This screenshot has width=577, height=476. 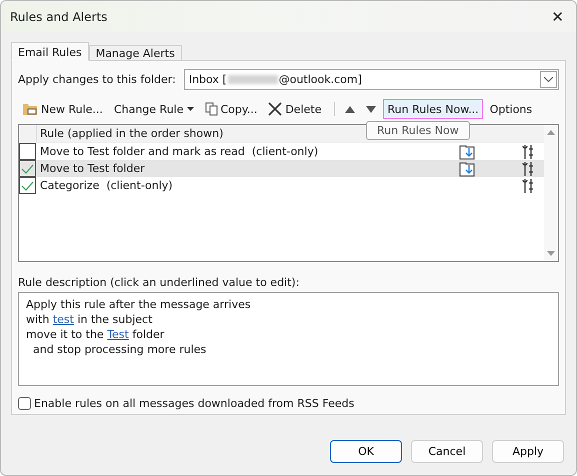 I want to click on dialog-button: Apply, so click(x=528, y=451).